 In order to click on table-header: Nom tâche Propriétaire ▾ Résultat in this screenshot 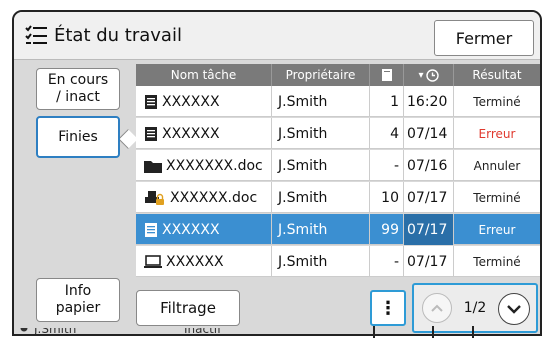, I will do `click(338, 75)`.